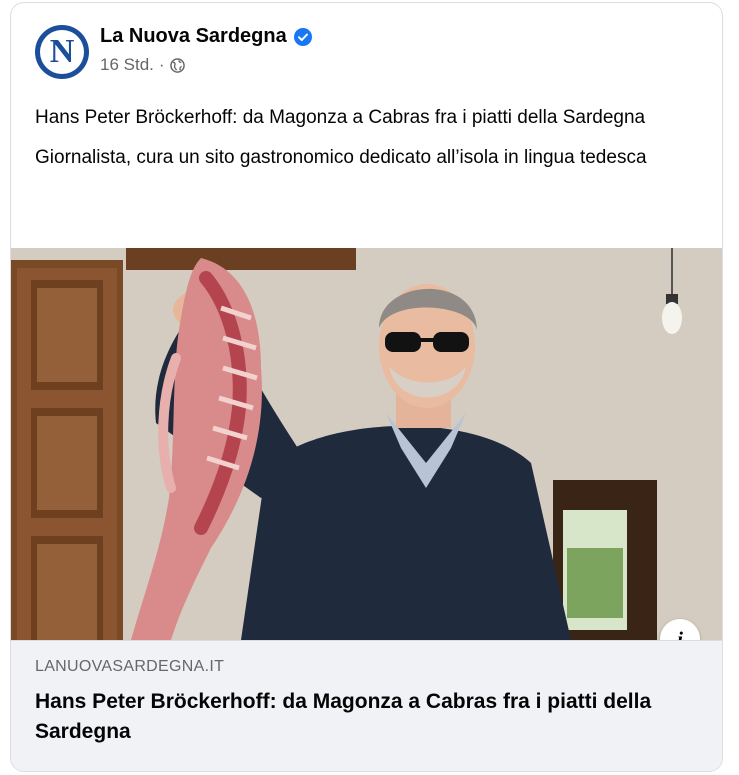  I want to click on post-meta: 16 Std. ·, so click(142, 65).